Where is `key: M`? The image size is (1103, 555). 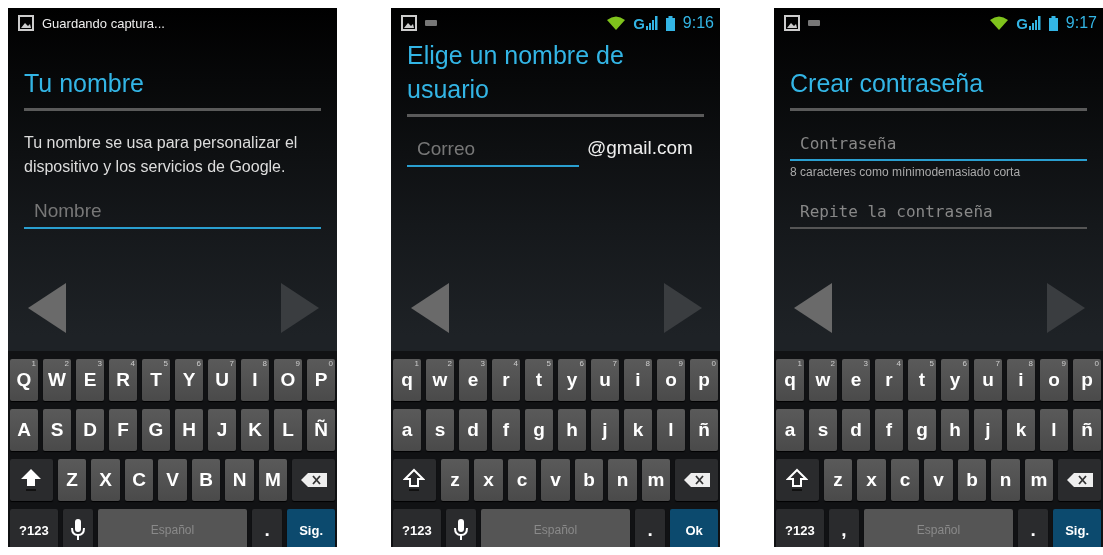
key: M is located at coordinates (273, 480).